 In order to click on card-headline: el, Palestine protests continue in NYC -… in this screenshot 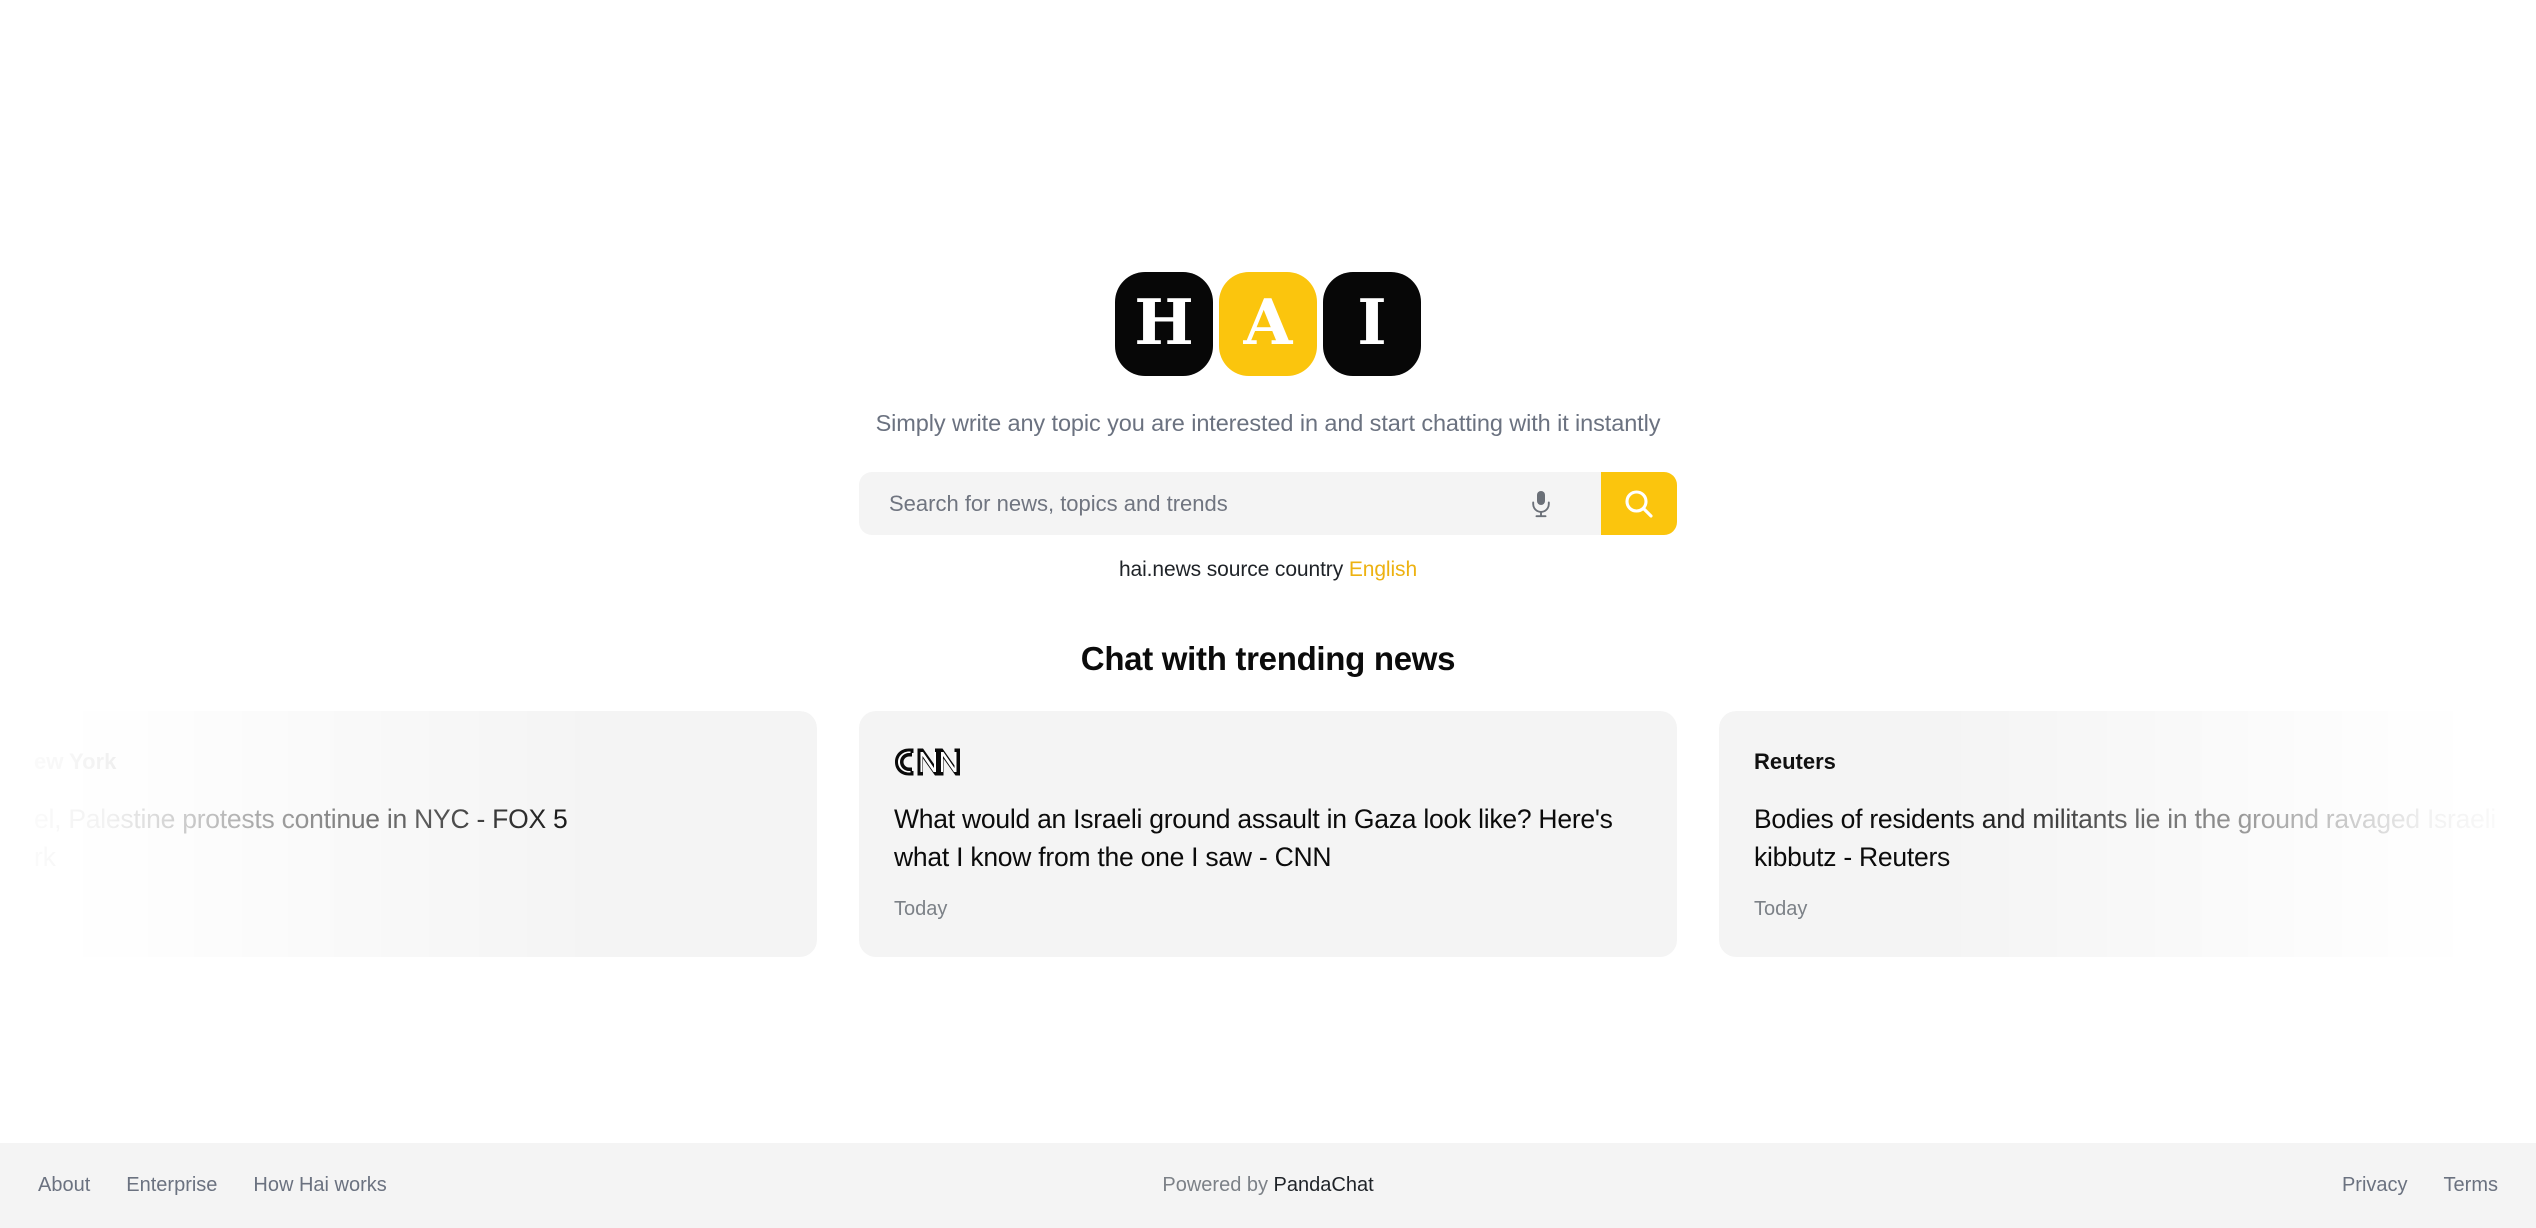, I will do `click(301, 838)`.